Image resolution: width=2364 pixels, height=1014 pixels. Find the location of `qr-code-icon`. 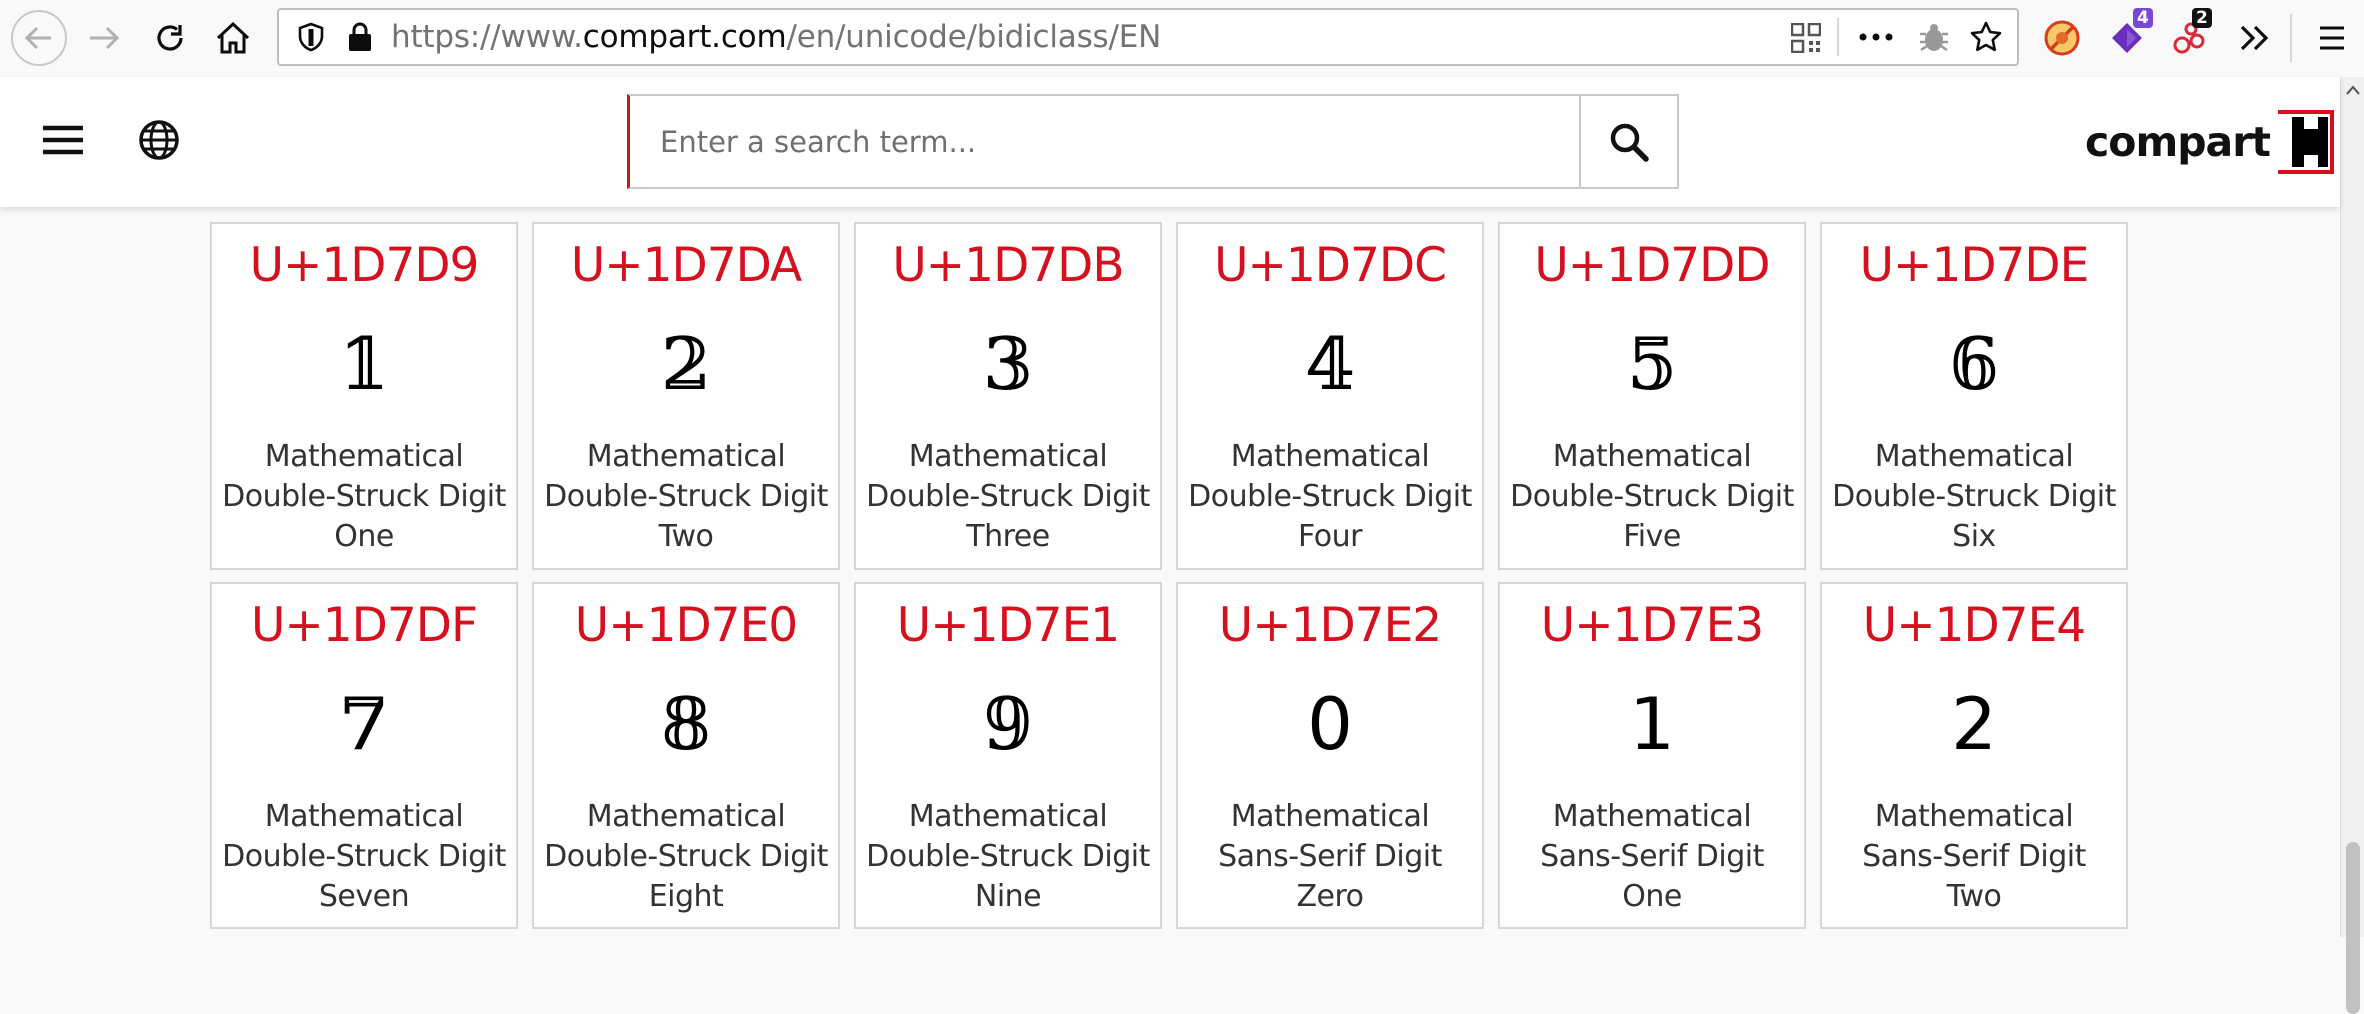

qr-code-icon is located at coordinates (1806, 38).